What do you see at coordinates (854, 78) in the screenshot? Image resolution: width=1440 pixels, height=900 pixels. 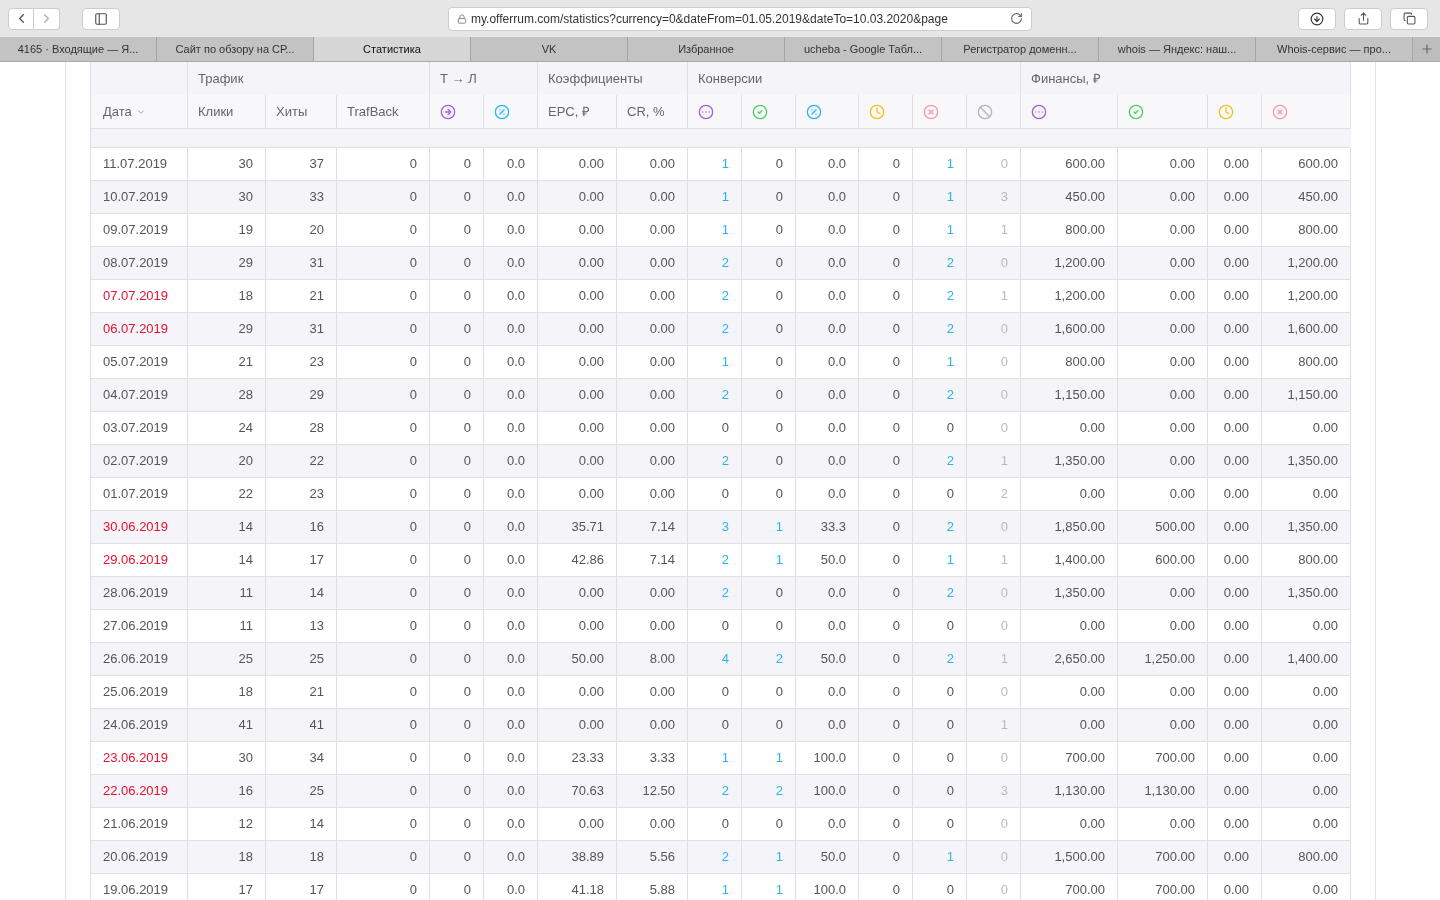 I see `column-group-header: Конверсии` at bounding box center [854, 78].